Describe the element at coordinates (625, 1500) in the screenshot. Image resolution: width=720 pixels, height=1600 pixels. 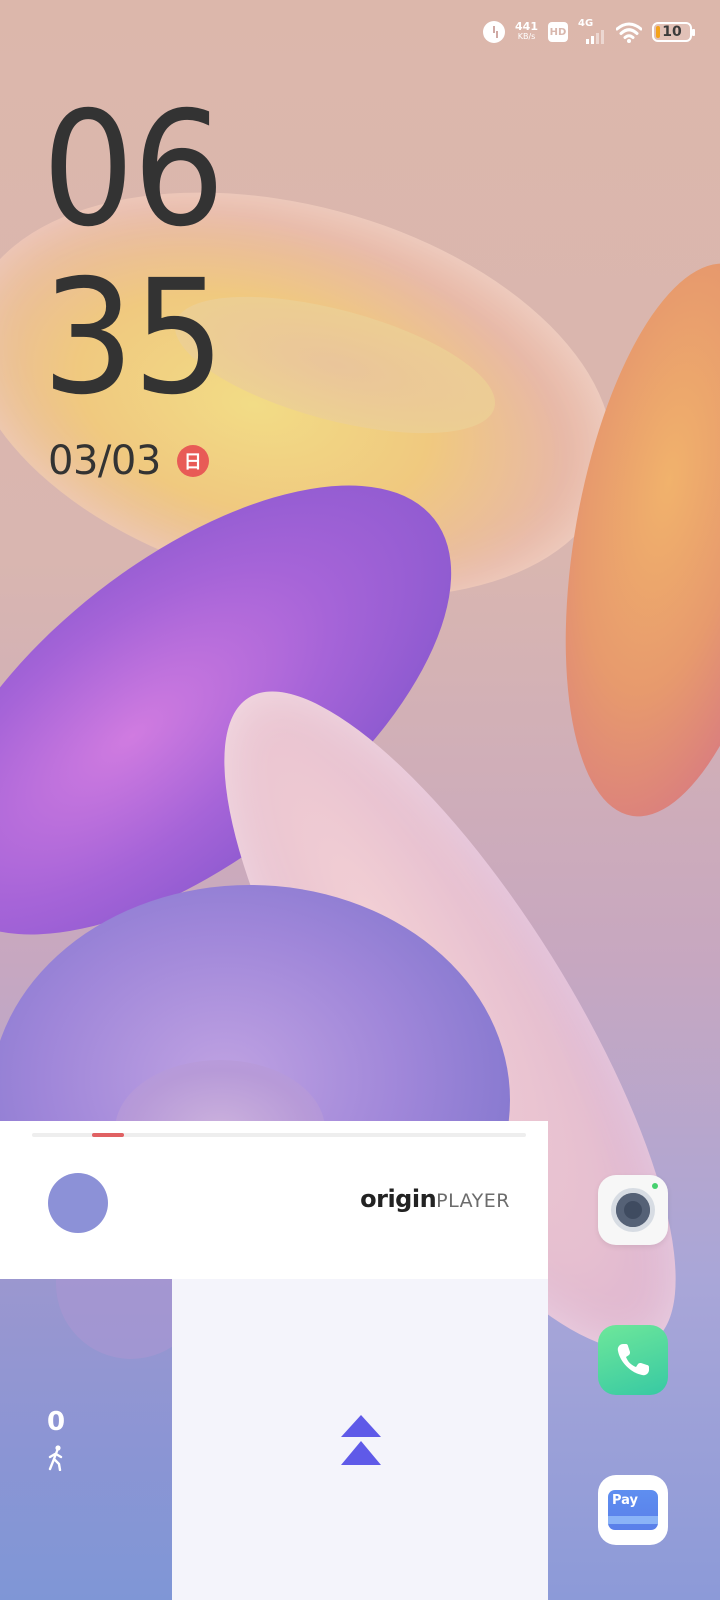
I see `pay-label: Pay` at that location.